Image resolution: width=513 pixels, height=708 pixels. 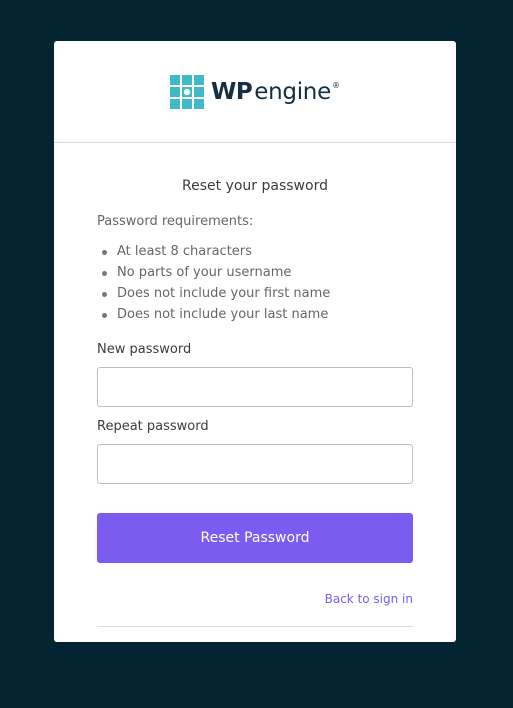 I want to click on new-password-label: New password, so click(x=144, y=349).